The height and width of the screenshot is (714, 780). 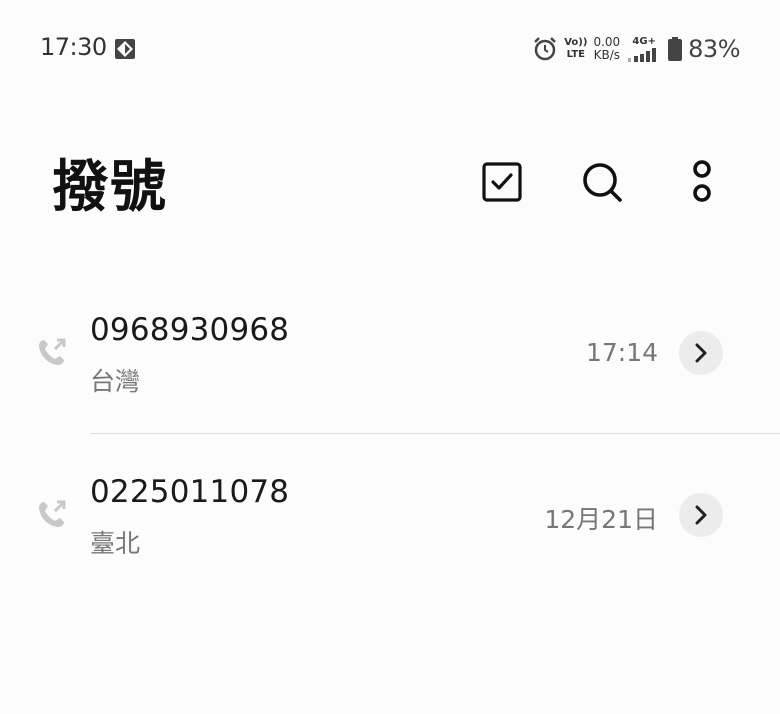 What do you see at coordinates (642, 55) in the screenshot?
I see `signal-icon` at bounding box center [642, 55].